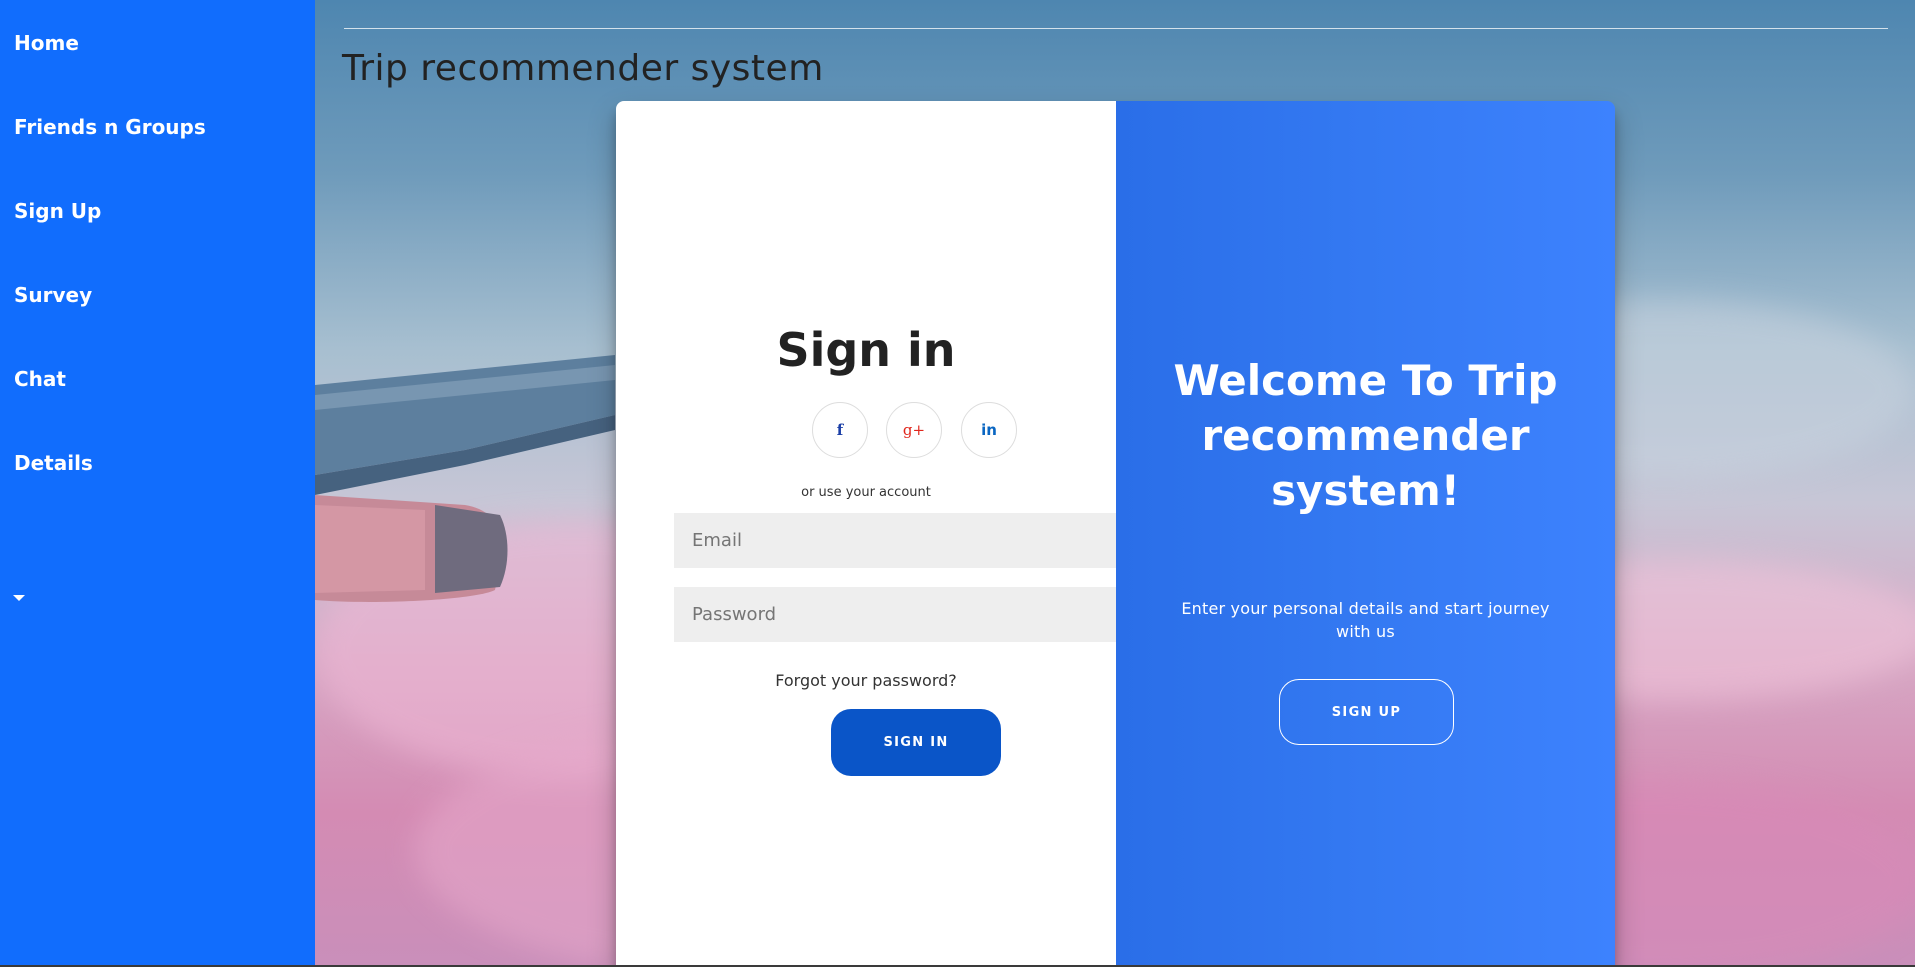 The image size is (1915, 967). I want to click on sidebar-item-chat: Chat, so click(40, 379).